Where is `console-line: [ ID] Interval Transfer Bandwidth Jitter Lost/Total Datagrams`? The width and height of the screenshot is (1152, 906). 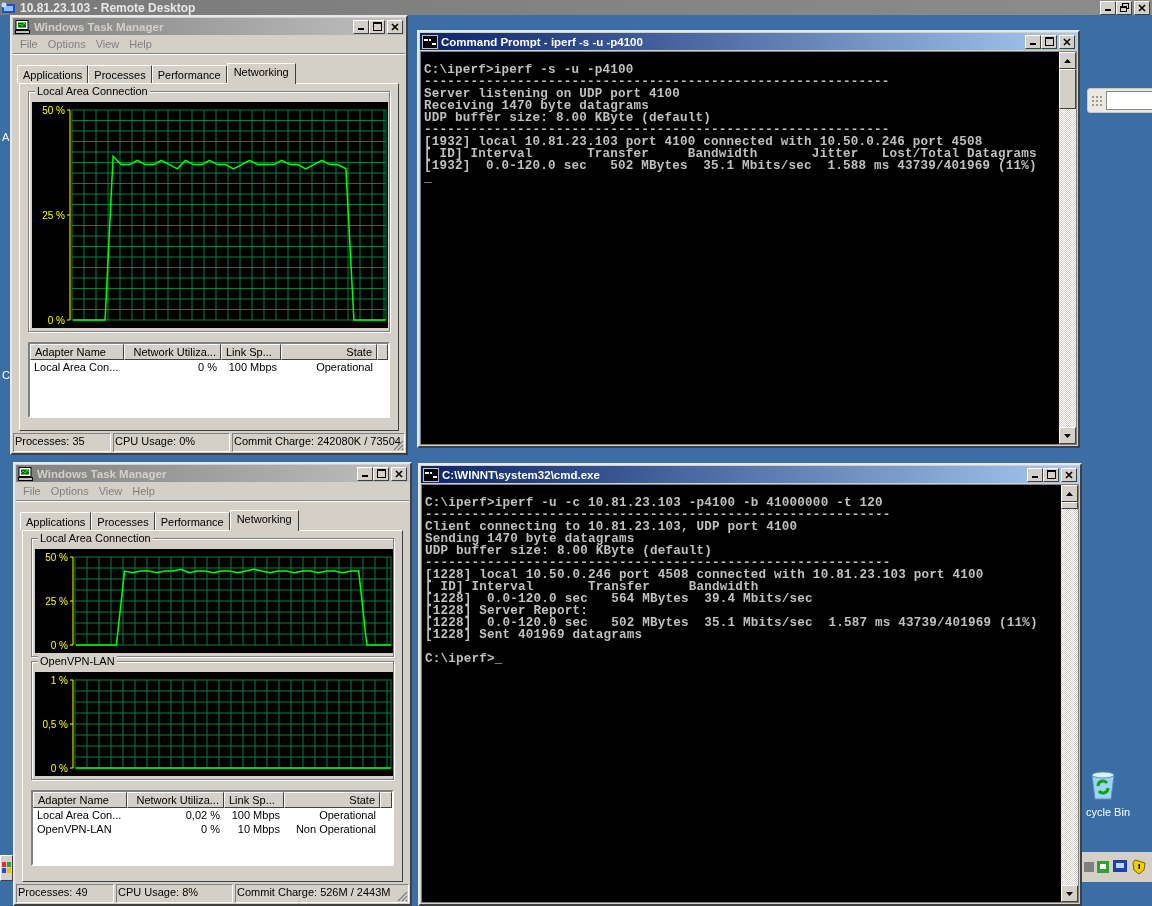
console-line: [ ID] Interval Transfer Bandwidth Jitter Lost/Total Datagrams is located at coordinates (730, 154).